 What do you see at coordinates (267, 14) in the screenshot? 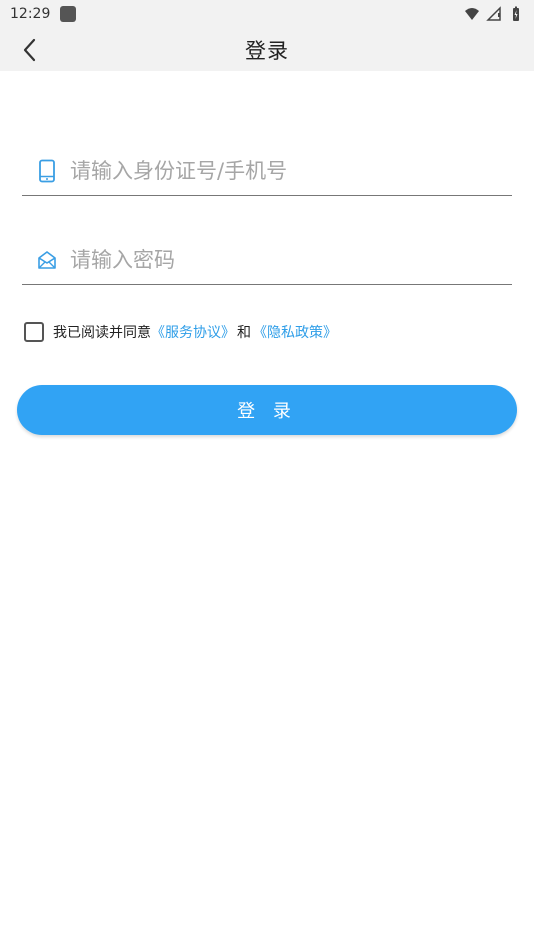
I see `status-bar: 12:29` at bounding box center [267, 14].